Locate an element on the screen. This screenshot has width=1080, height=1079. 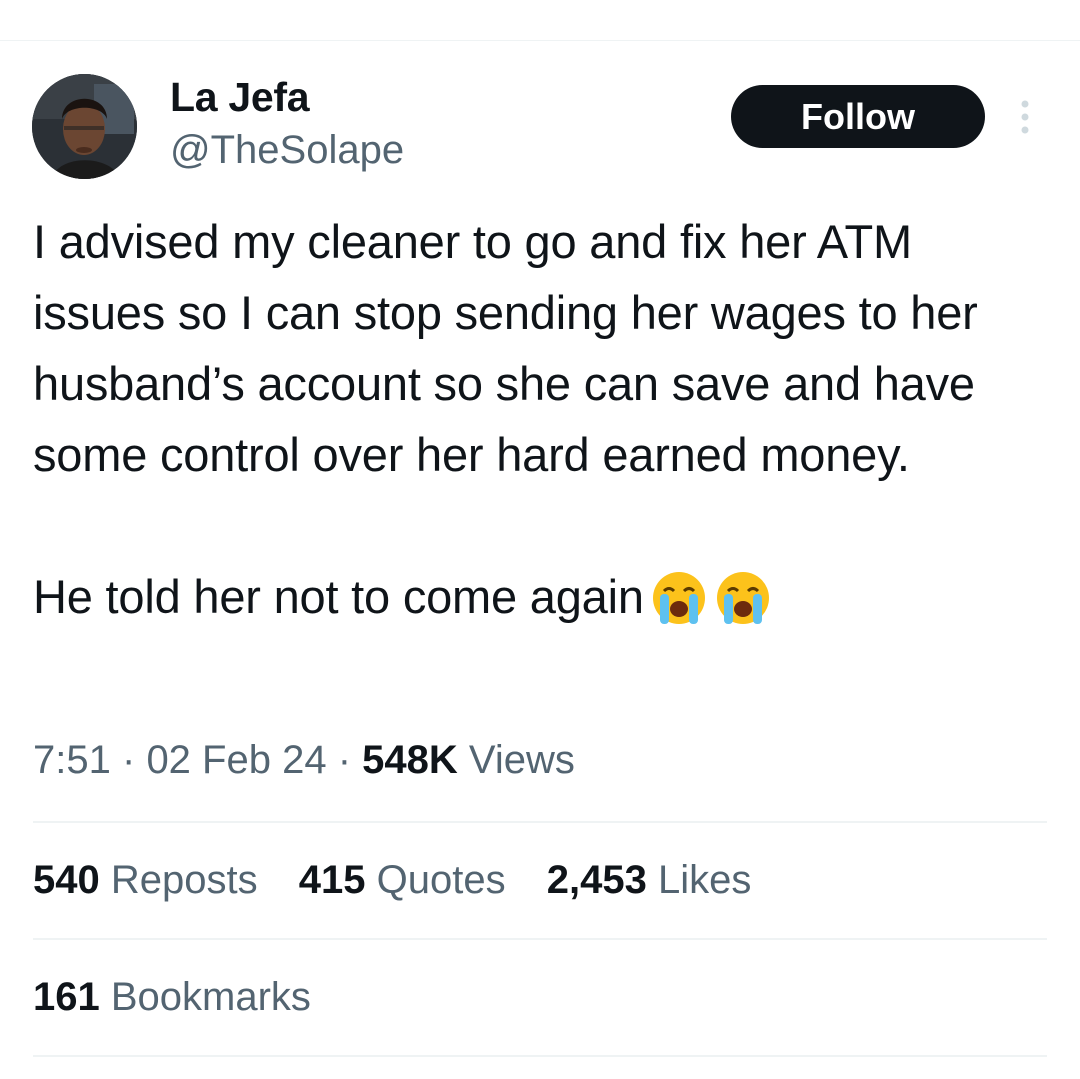
tweet-paragraph: He told her not to come again is located at coordinates (543, 603).